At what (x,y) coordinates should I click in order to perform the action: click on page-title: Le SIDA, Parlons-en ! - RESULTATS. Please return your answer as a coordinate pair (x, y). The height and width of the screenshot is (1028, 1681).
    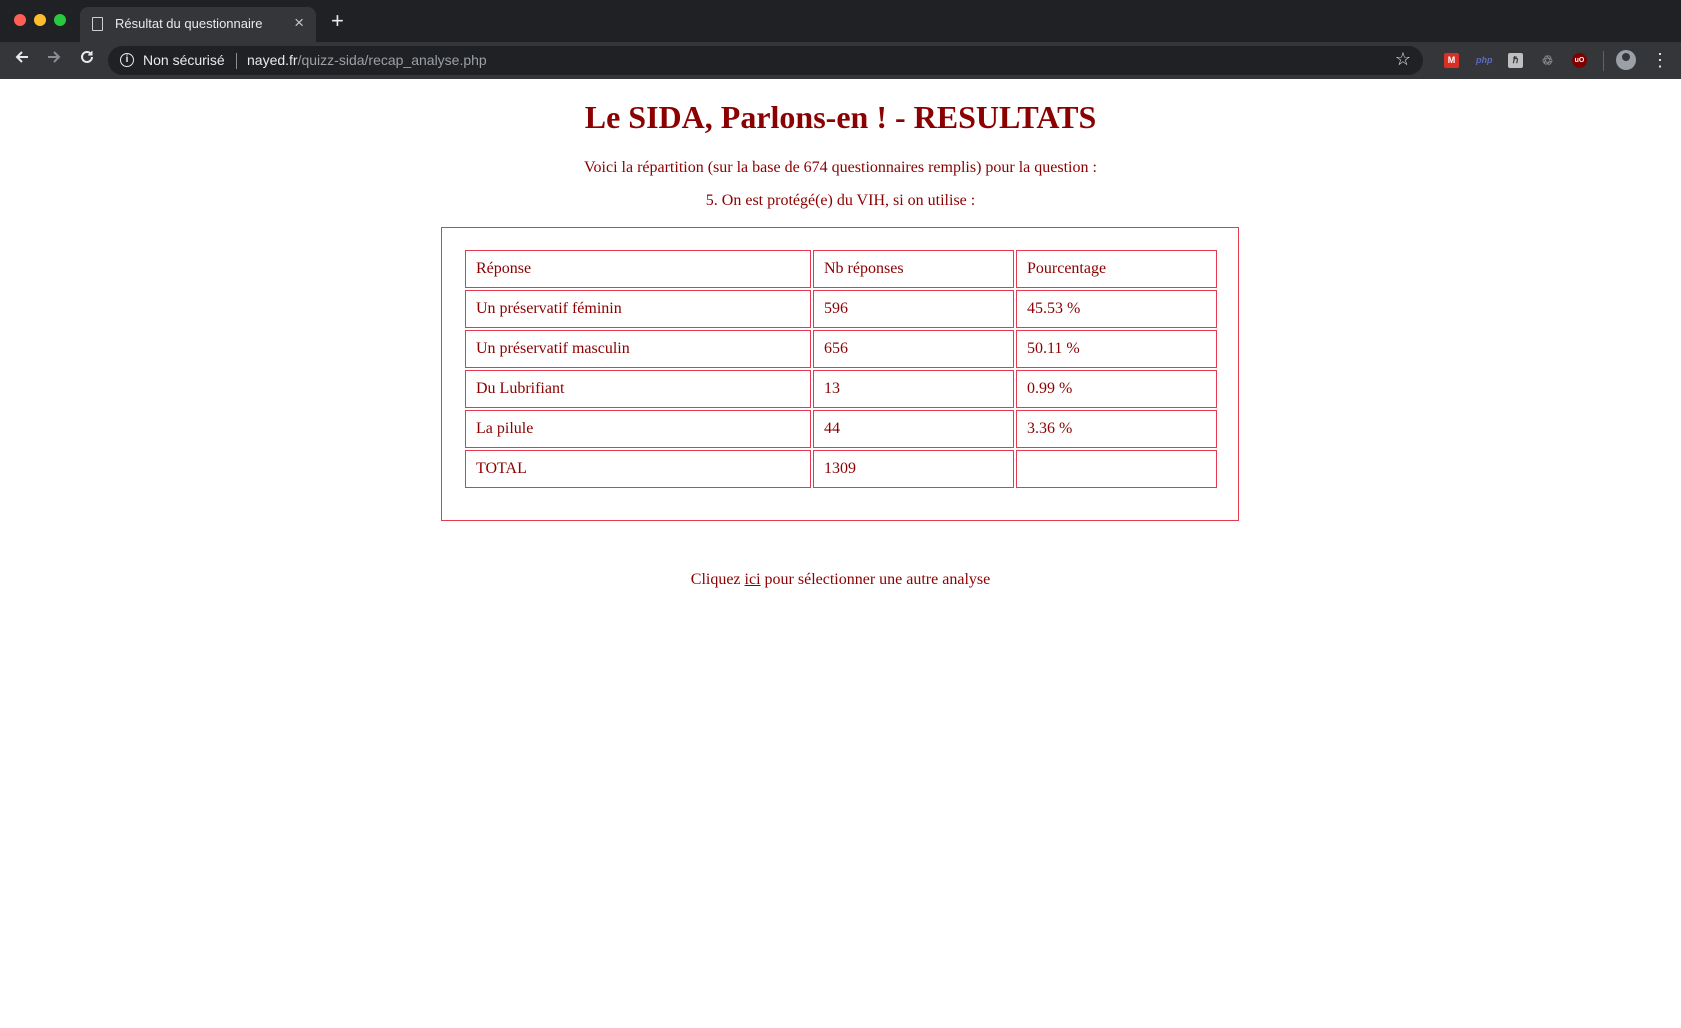
    Looking at the image, I should click on (840, 117).